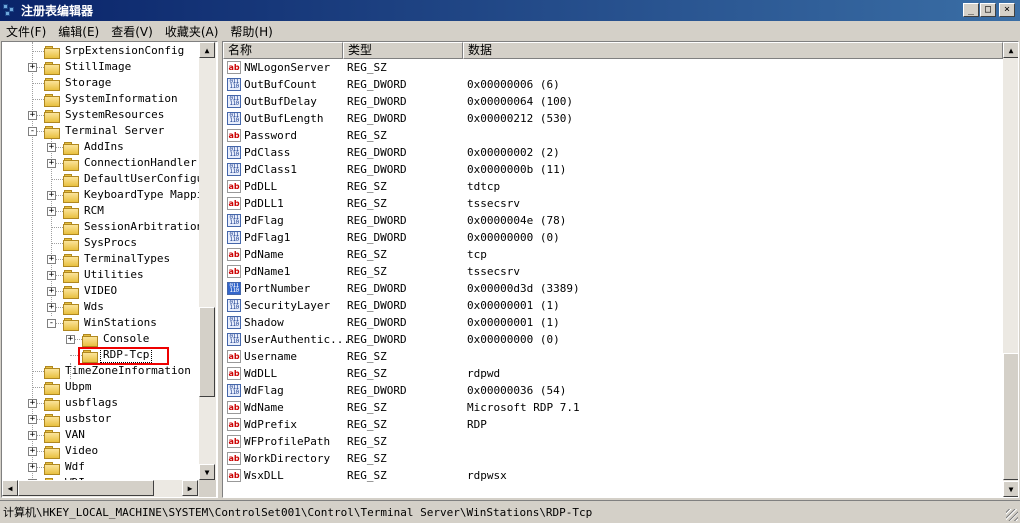  I want to click on value-row: ab PdName REG_SZ tcp, so click(613, 254).